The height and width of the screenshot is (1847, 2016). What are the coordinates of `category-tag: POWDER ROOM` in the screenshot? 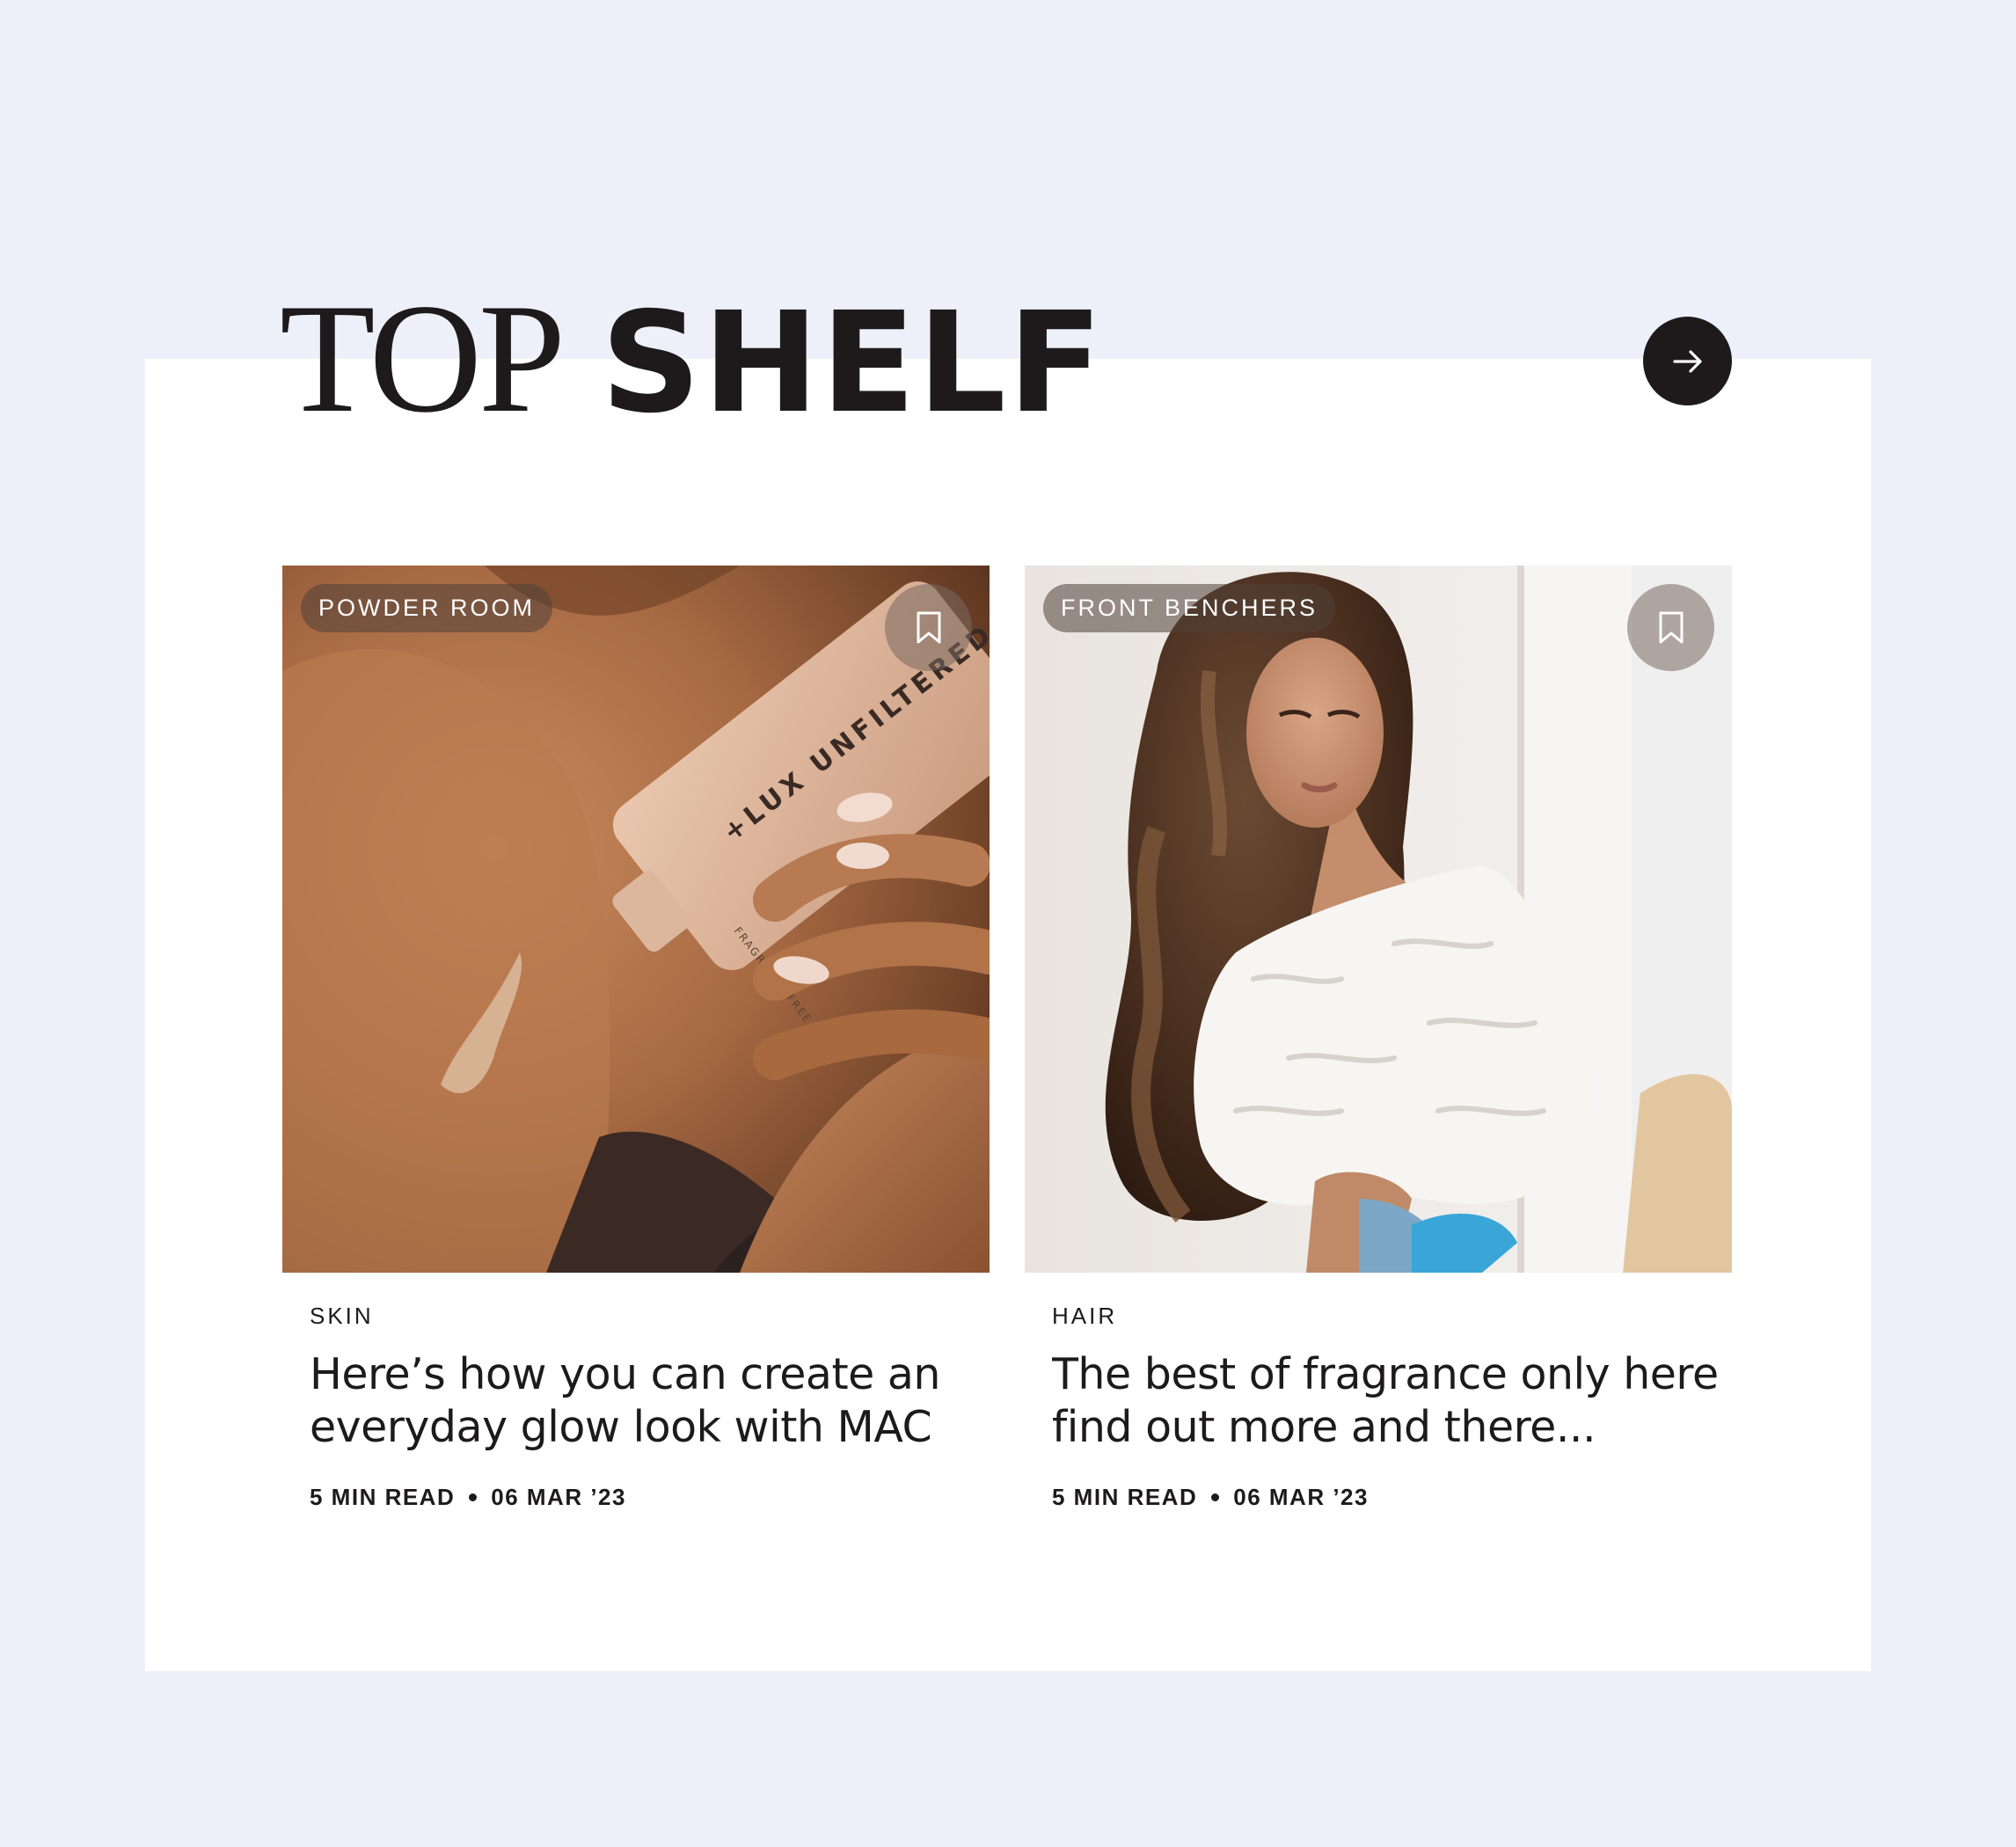 It's located at (426, 608).